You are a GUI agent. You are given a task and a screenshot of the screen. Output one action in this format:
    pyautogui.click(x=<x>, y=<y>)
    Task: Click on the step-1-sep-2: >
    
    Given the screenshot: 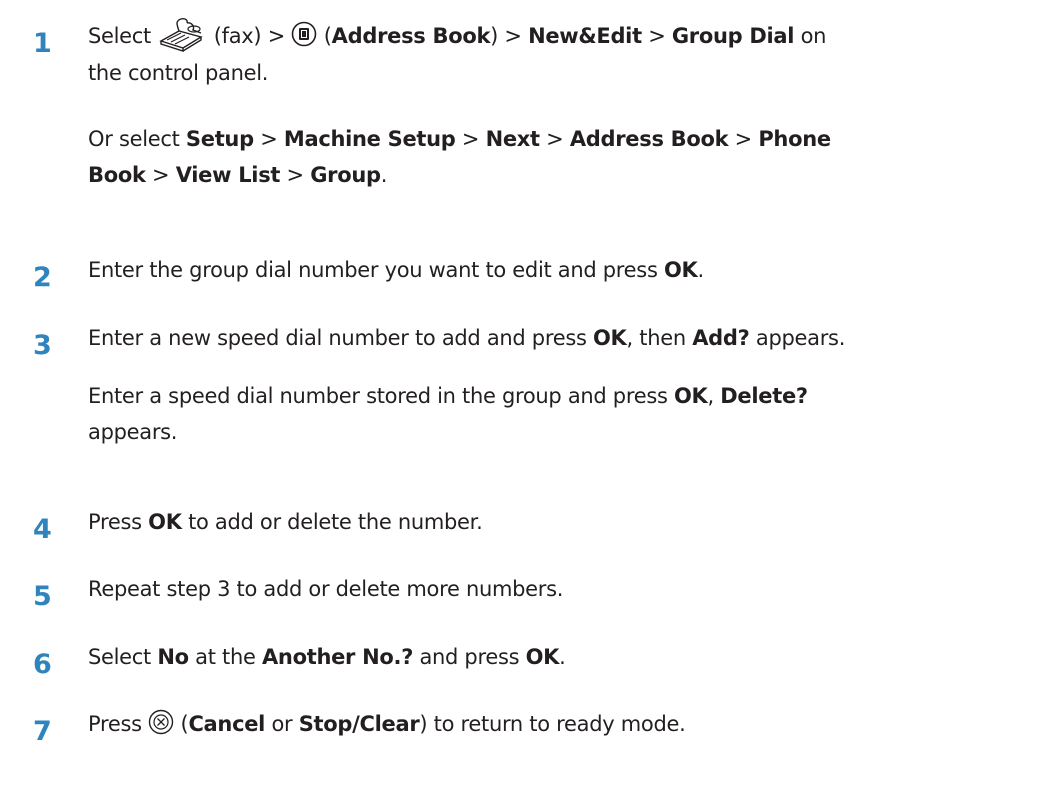 What is the action you would take?
    pyautogui.click(x=656, y=36)
    